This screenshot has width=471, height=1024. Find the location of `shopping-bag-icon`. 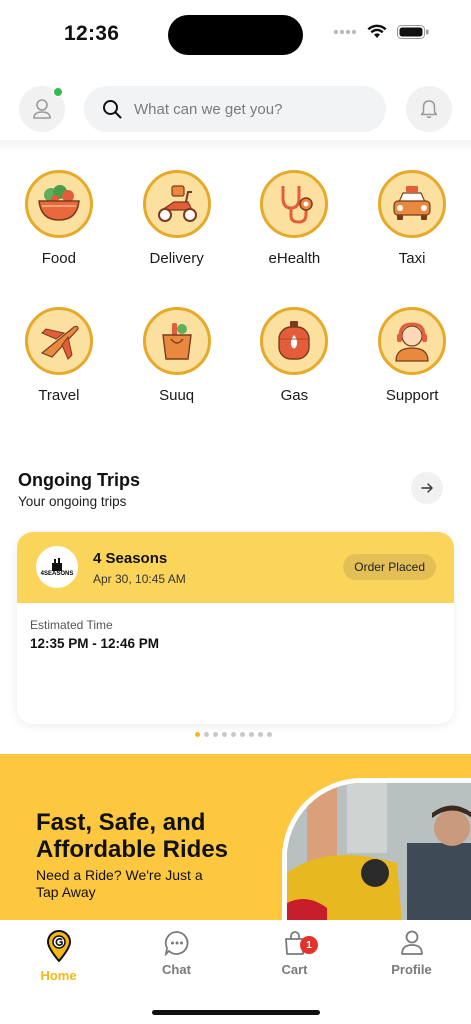

shopping-bag-icon is located at coordinates (176, 341).